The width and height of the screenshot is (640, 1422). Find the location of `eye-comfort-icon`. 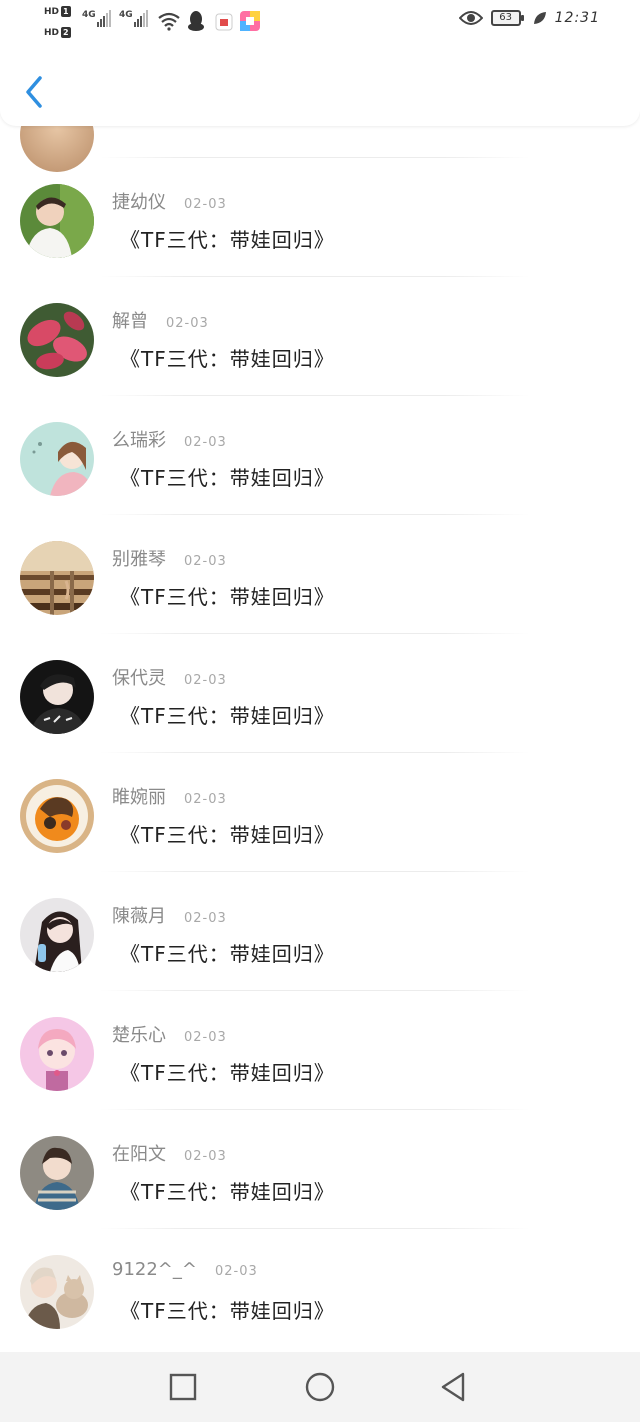

eye-comfort-icon is located at coordinates (470, 18).